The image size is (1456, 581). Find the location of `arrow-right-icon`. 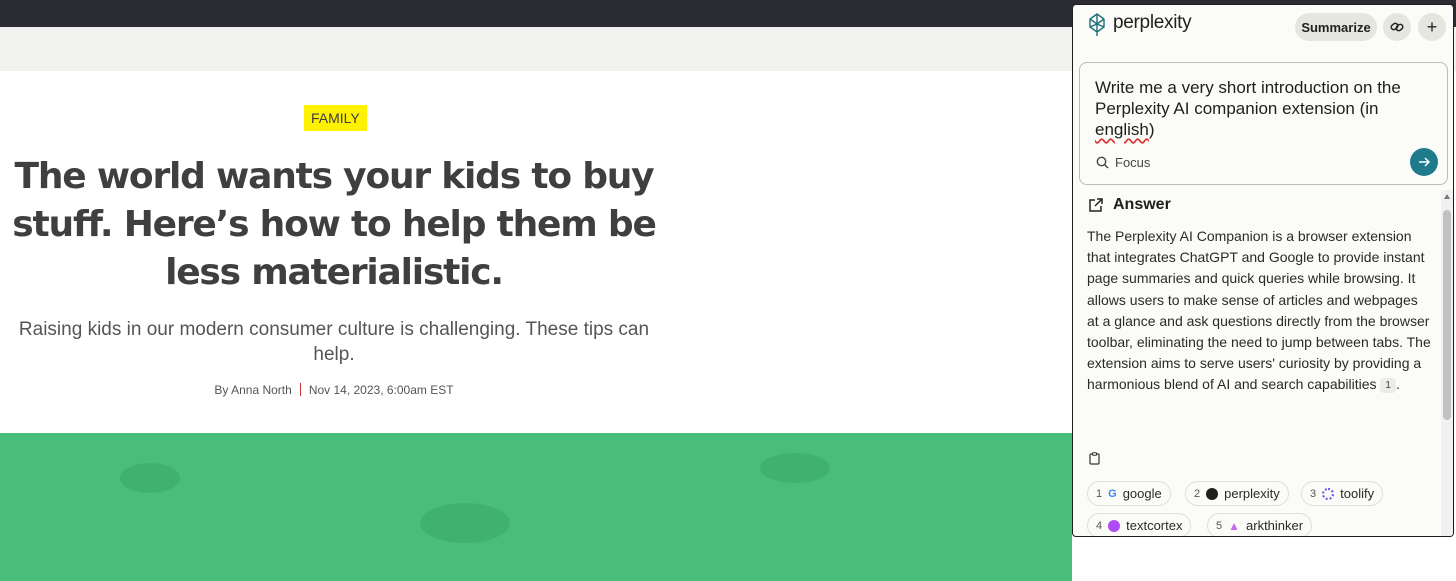

arrow-right-icon is located at coordinates (1424, 162).